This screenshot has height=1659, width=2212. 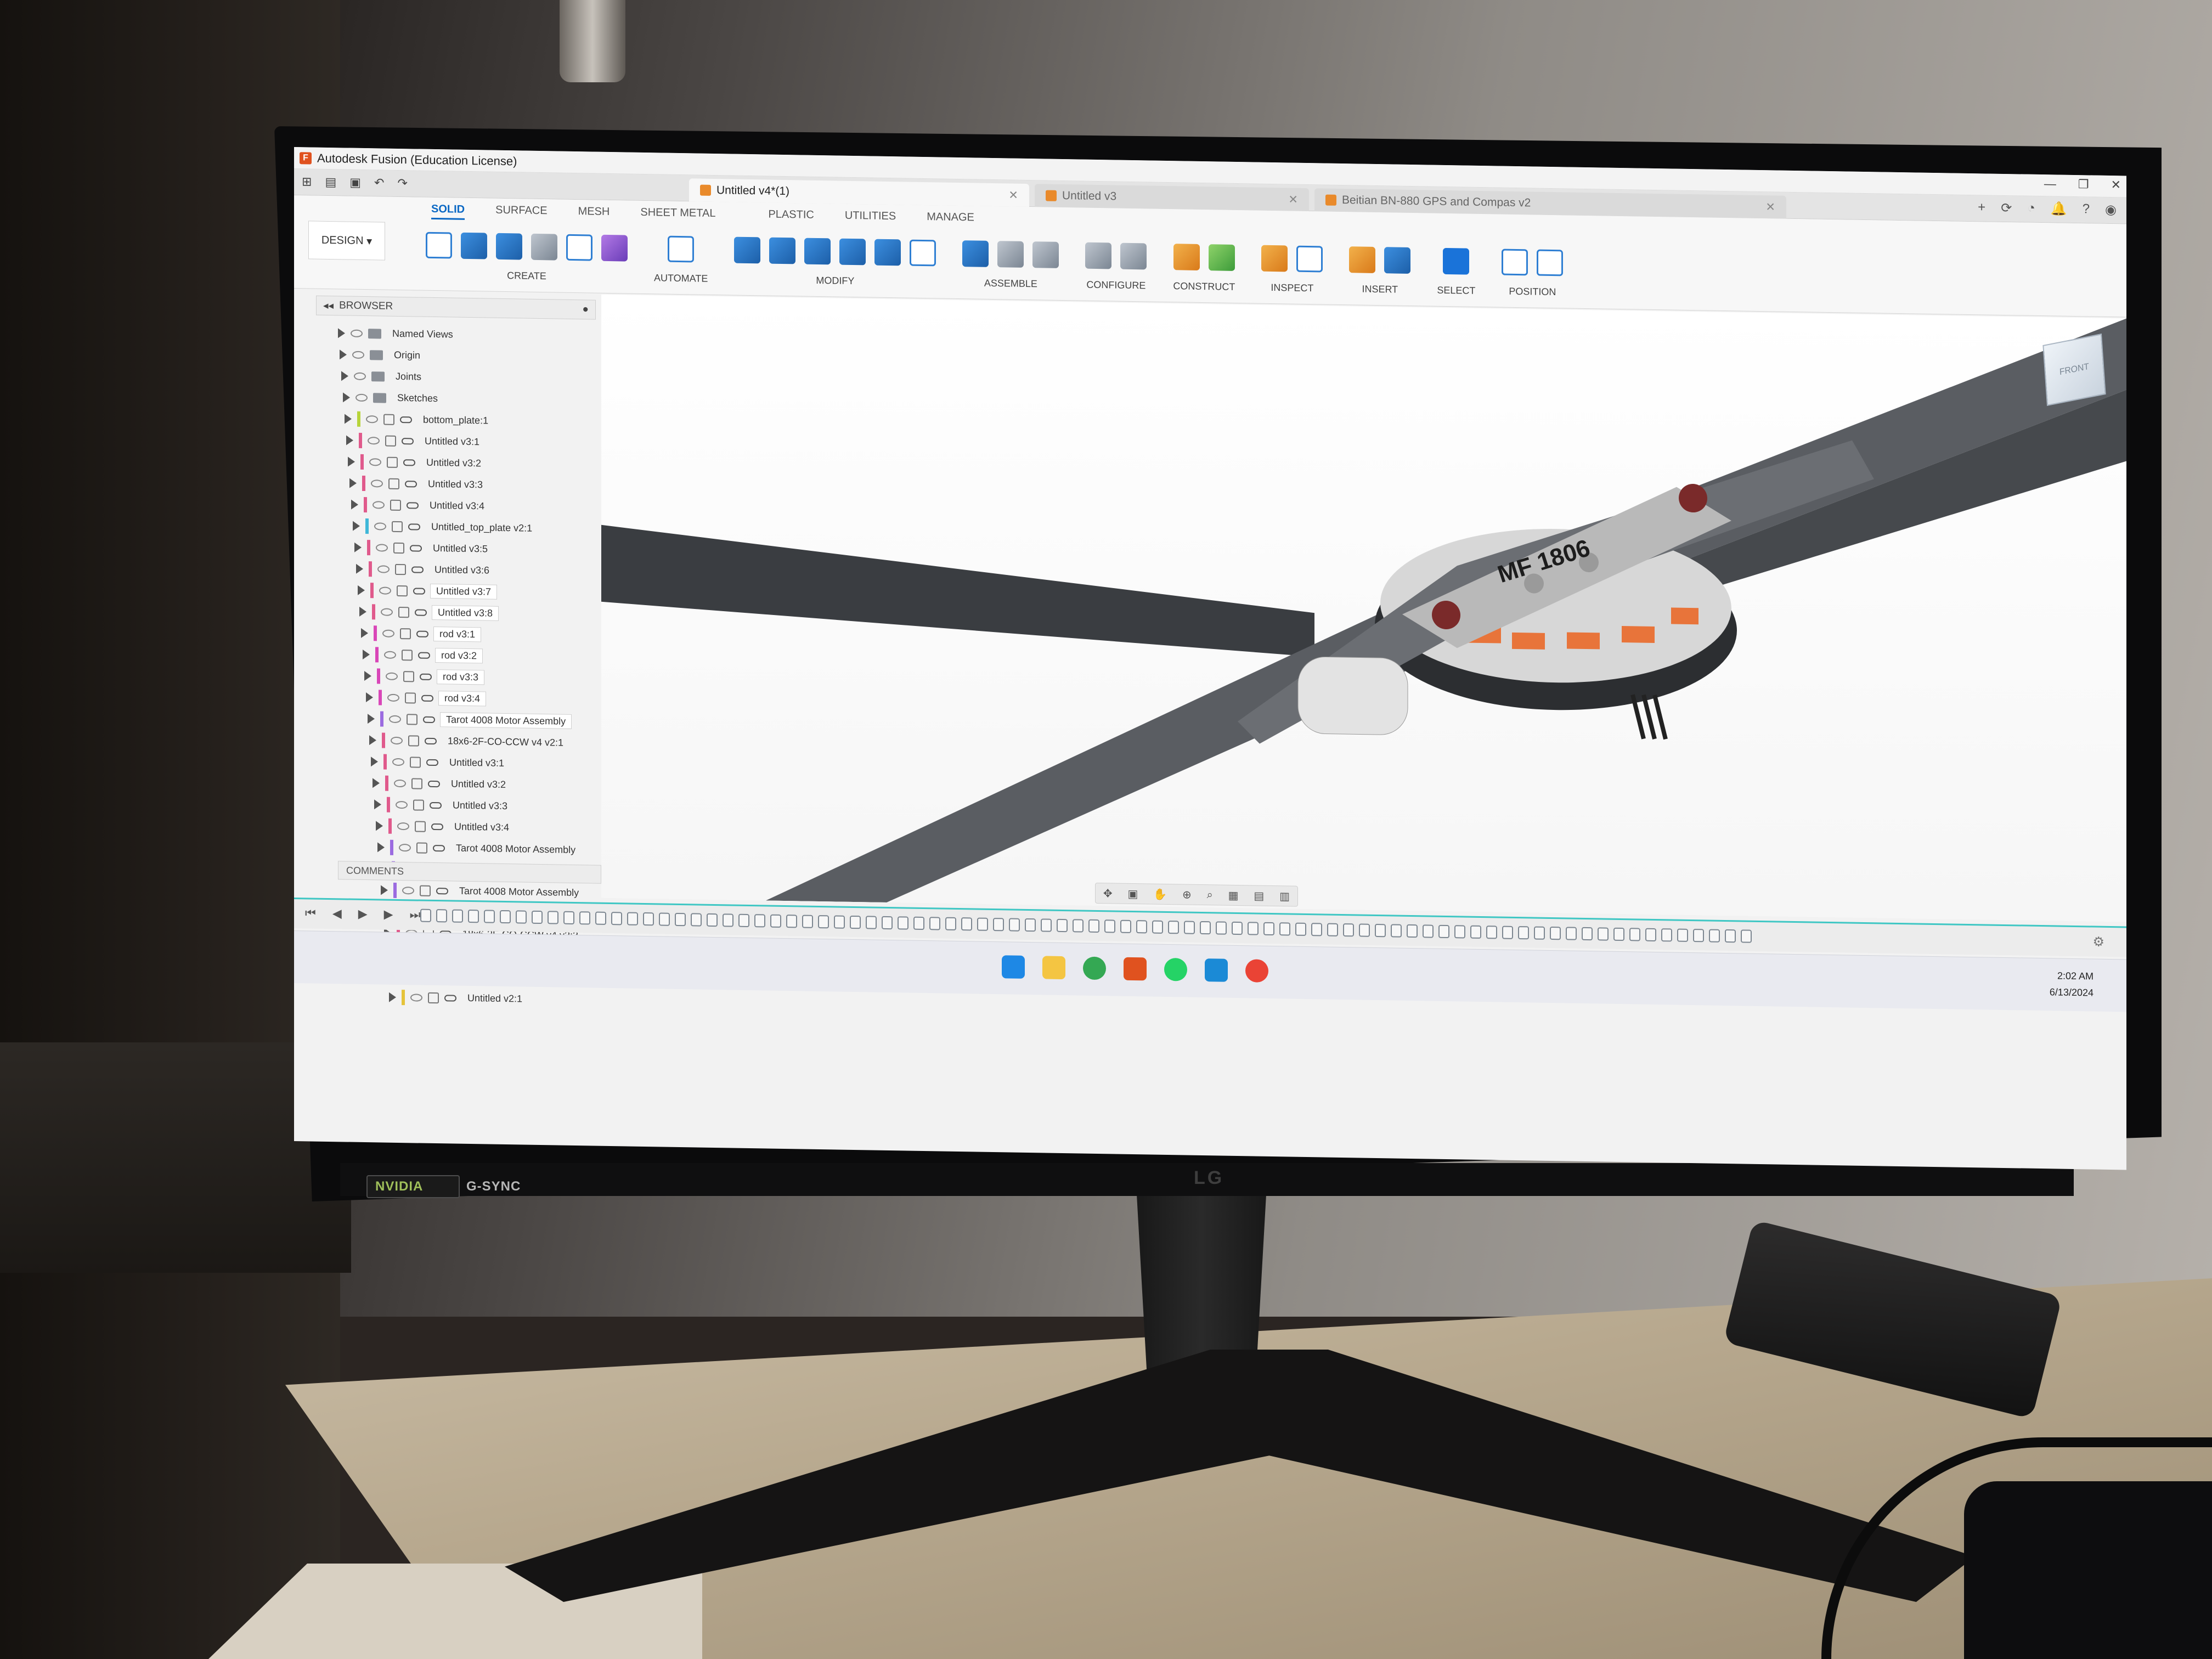 What do you see at coordinates (1108, 893) in the screenshot?
I see `orbit-icon: ✥` at bounding box center [1108, 893].